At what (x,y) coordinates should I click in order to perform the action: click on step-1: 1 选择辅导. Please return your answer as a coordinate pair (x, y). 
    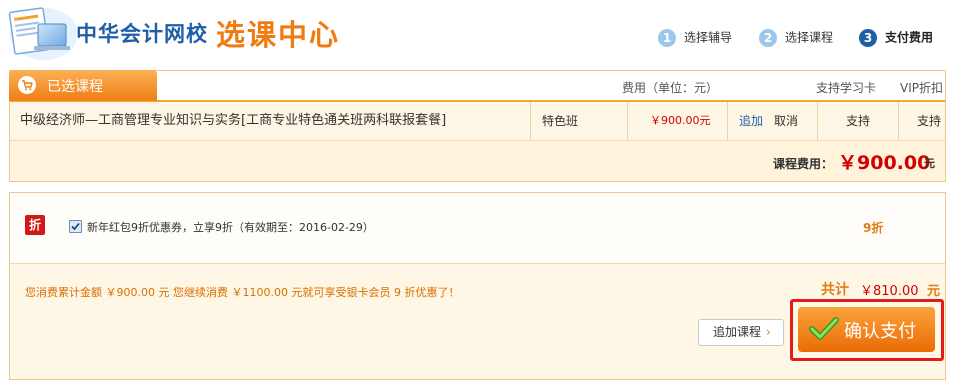
    Looking at the image, I should click on (695, 37).